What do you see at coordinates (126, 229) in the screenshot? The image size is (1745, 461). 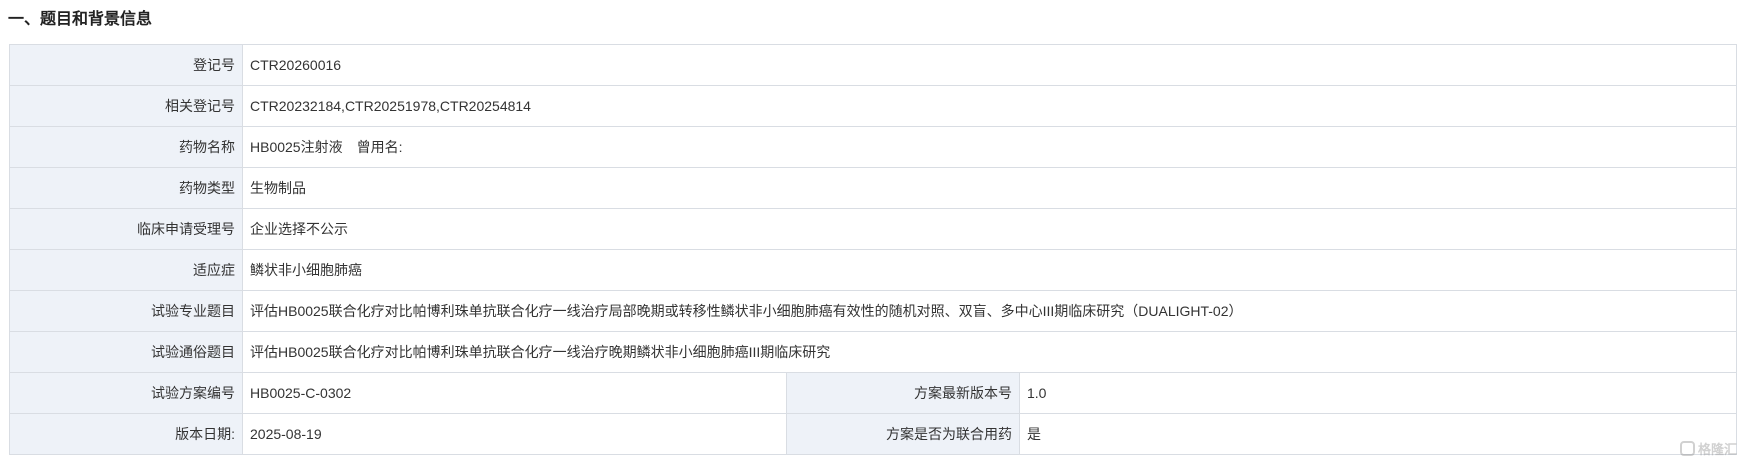 I see `application-number-label: 临床申请受理号` at bounding box center [126, 229].